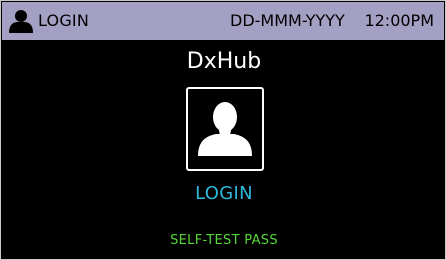 This screenshot has width=446, height=260. What do you see at coordinates (224, 240) in the screenshot?
I see `self-test-status: SELF-TEST PASS` at bounding box center [224, 240].